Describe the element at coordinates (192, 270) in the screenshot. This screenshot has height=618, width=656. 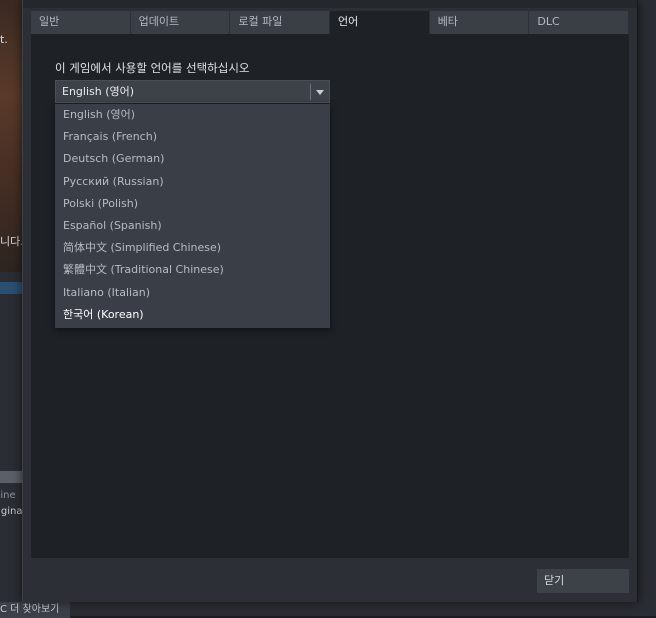
I see `language-option-traditional-chinese: 繁體中文 (Traditional Chinese)` at that location.